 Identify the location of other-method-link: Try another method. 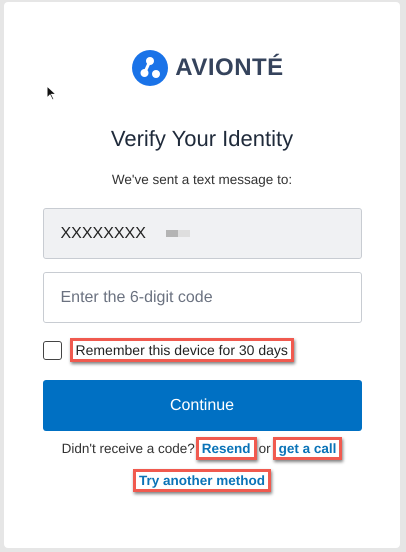
(201, 480).